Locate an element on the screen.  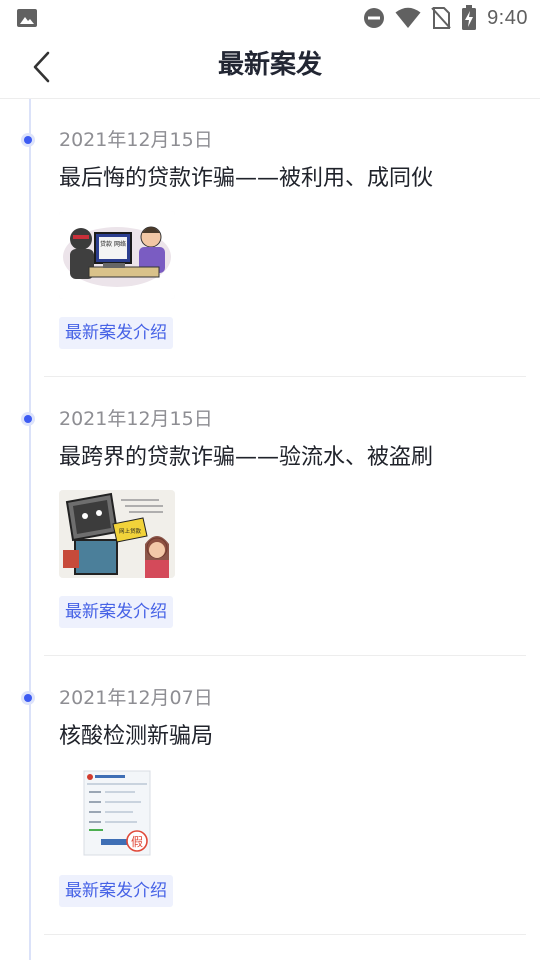
battery-charging-icon is located at coordinates (469, 17).